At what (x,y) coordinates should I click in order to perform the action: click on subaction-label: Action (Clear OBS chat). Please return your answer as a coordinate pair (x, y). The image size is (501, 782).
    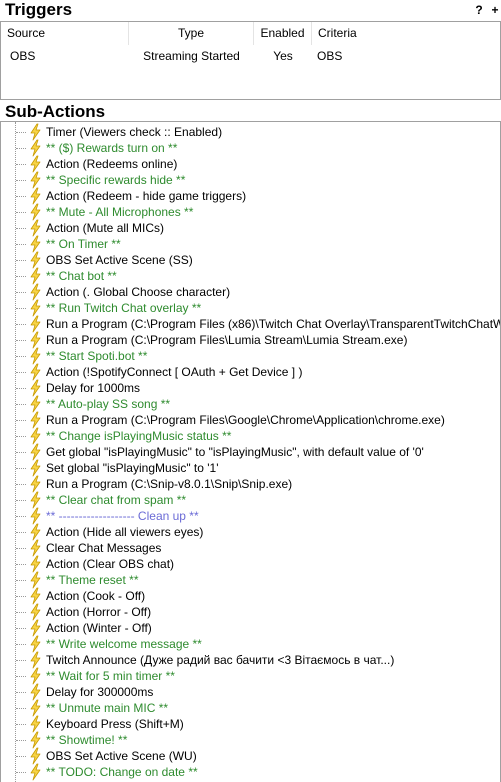
    Looking at the image, I should click on (110, 564).